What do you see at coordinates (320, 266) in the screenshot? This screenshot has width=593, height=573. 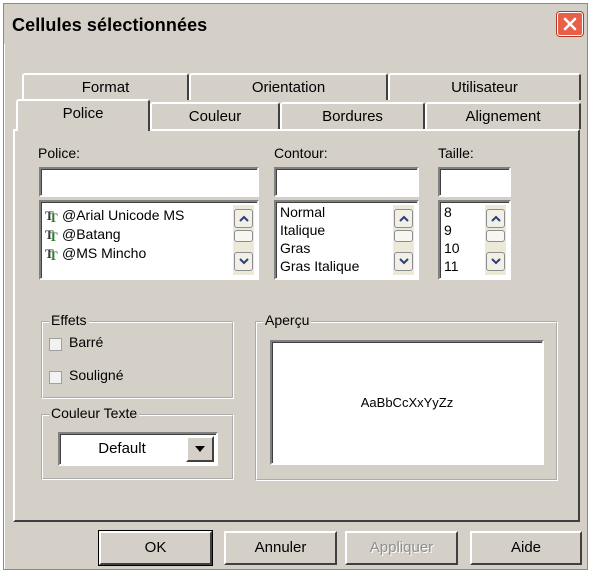 I see `list-item-label: Gras Italique` at bounding box center [320, 266].